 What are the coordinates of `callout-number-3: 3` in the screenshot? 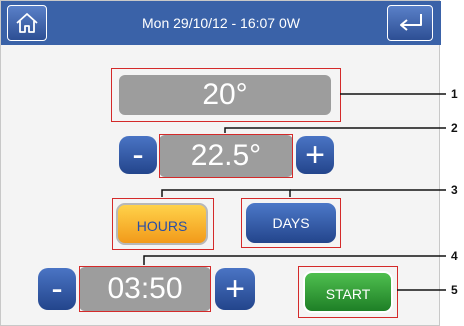 It's located at (454, 190).